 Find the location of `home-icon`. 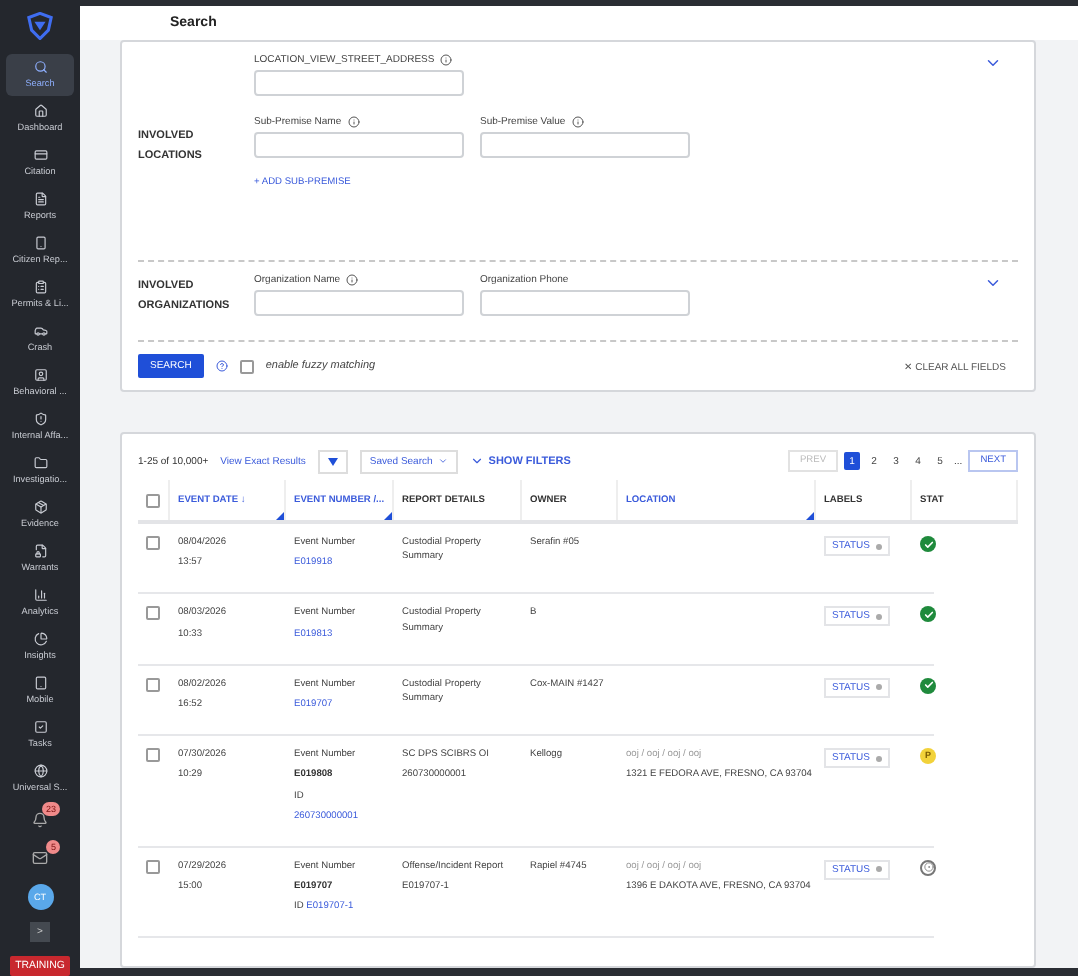

home-icon is located at coordinates (40, 111).